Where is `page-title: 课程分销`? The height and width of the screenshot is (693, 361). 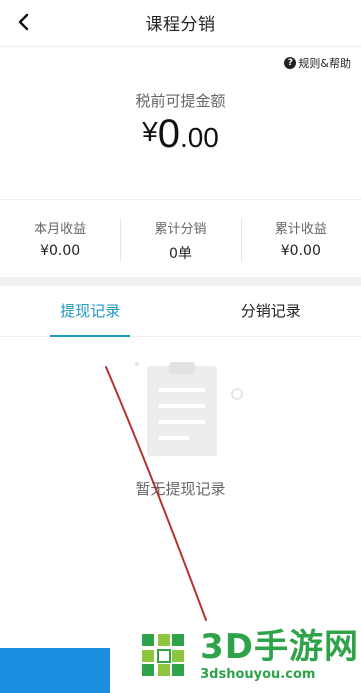 page-title: 课程分销 is located at coordinates (180, 25).